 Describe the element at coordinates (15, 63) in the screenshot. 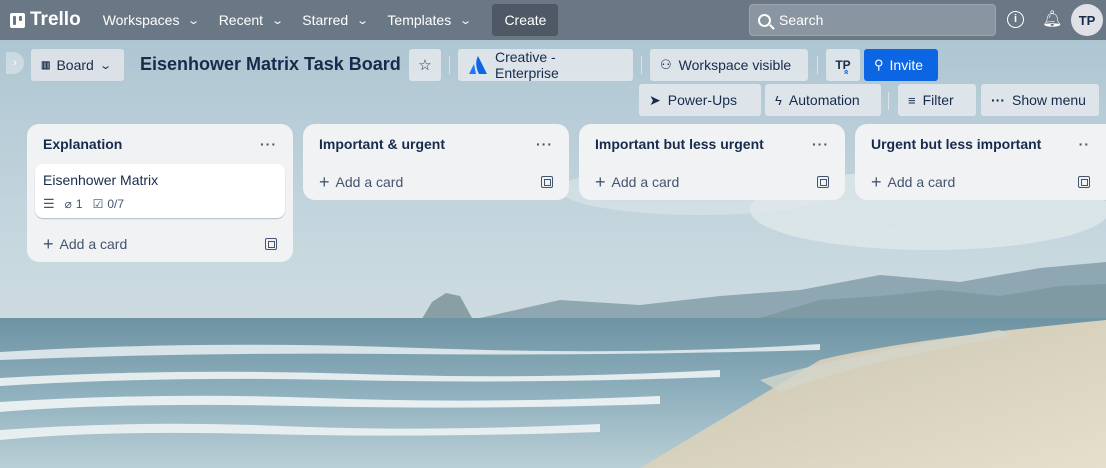

I see `sidebar-expand-button: ›` at that location.